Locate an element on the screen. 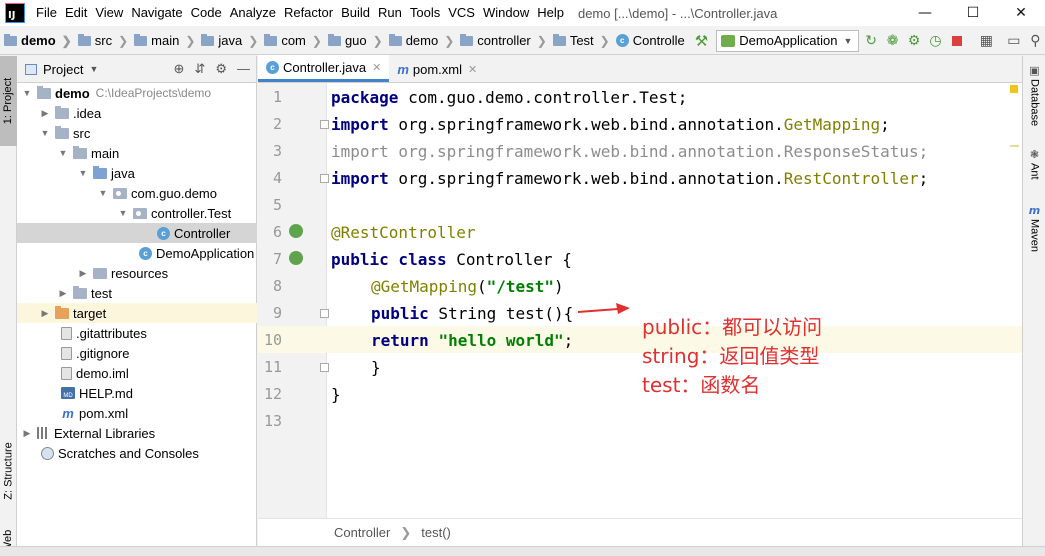 This screenshot has width=1045, height=556. gear-icon: ⚙ is located at coordinates (221, 69).